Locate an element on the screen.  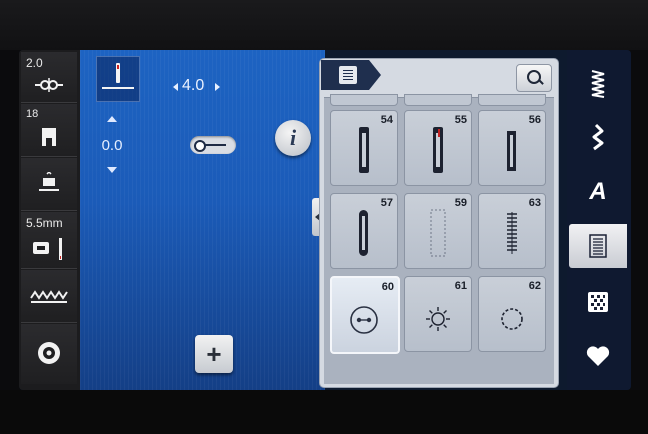
needle-position-up-arrow is located at coordinates (112, 119).